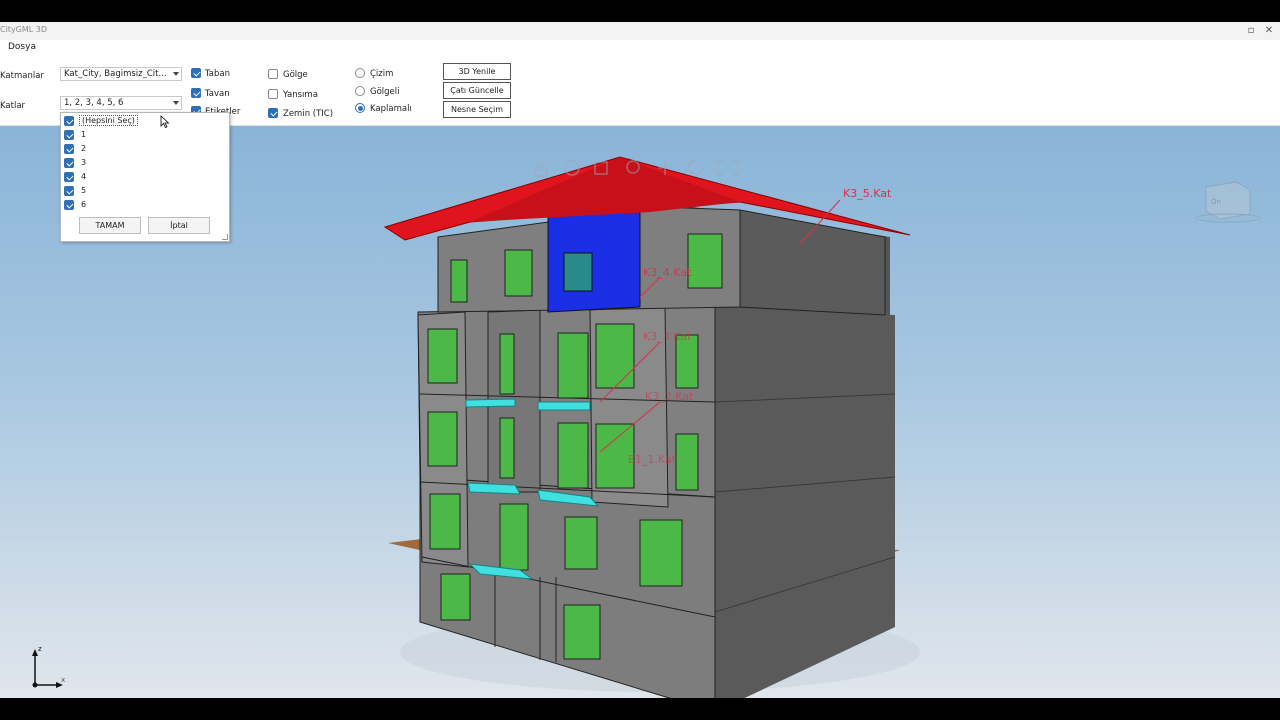 The height and width of the screenshot is (720, 1280). Describe the element at coordinates (196, 93) in the screenshot. I see `tavan-checkbox` at that location.